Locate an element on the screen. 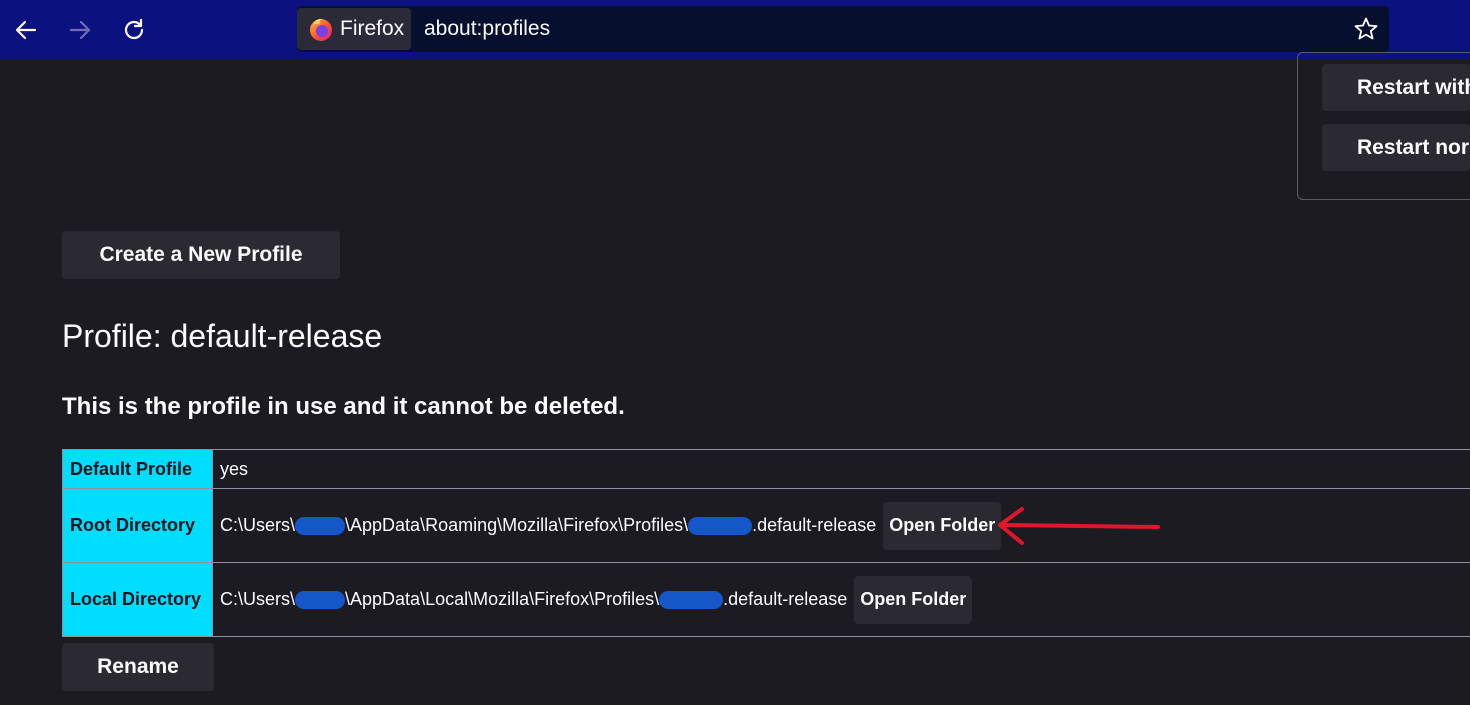 This screenshot has height=705, width=1470. back-arrow-icon is located at coordinates (26, 30).